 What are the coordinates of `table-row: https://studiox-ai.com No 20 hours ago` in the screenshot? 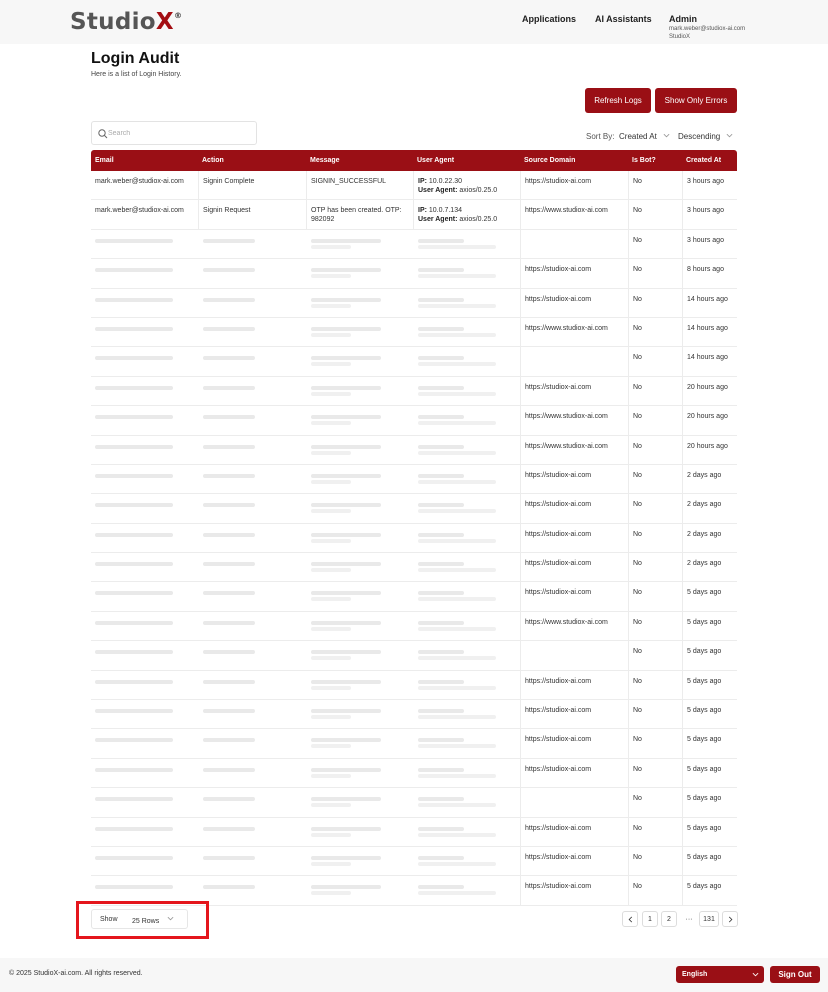 It's located at (414, 391).